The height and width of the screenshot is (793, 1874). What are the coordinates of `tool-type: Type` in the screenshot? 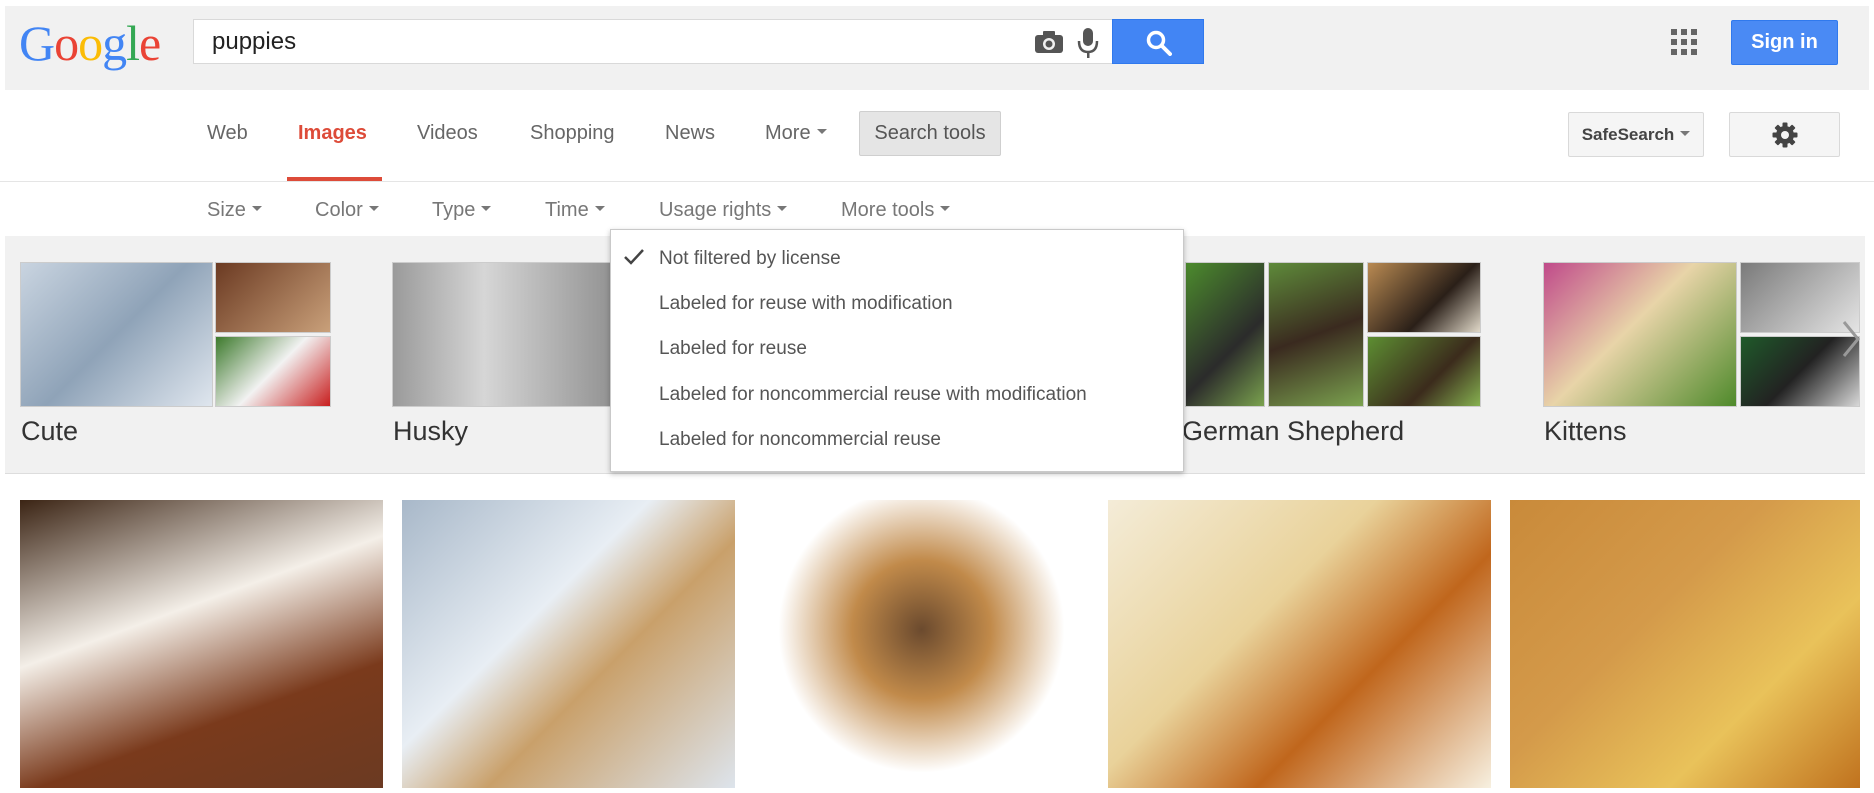 It's located at (462, 210).